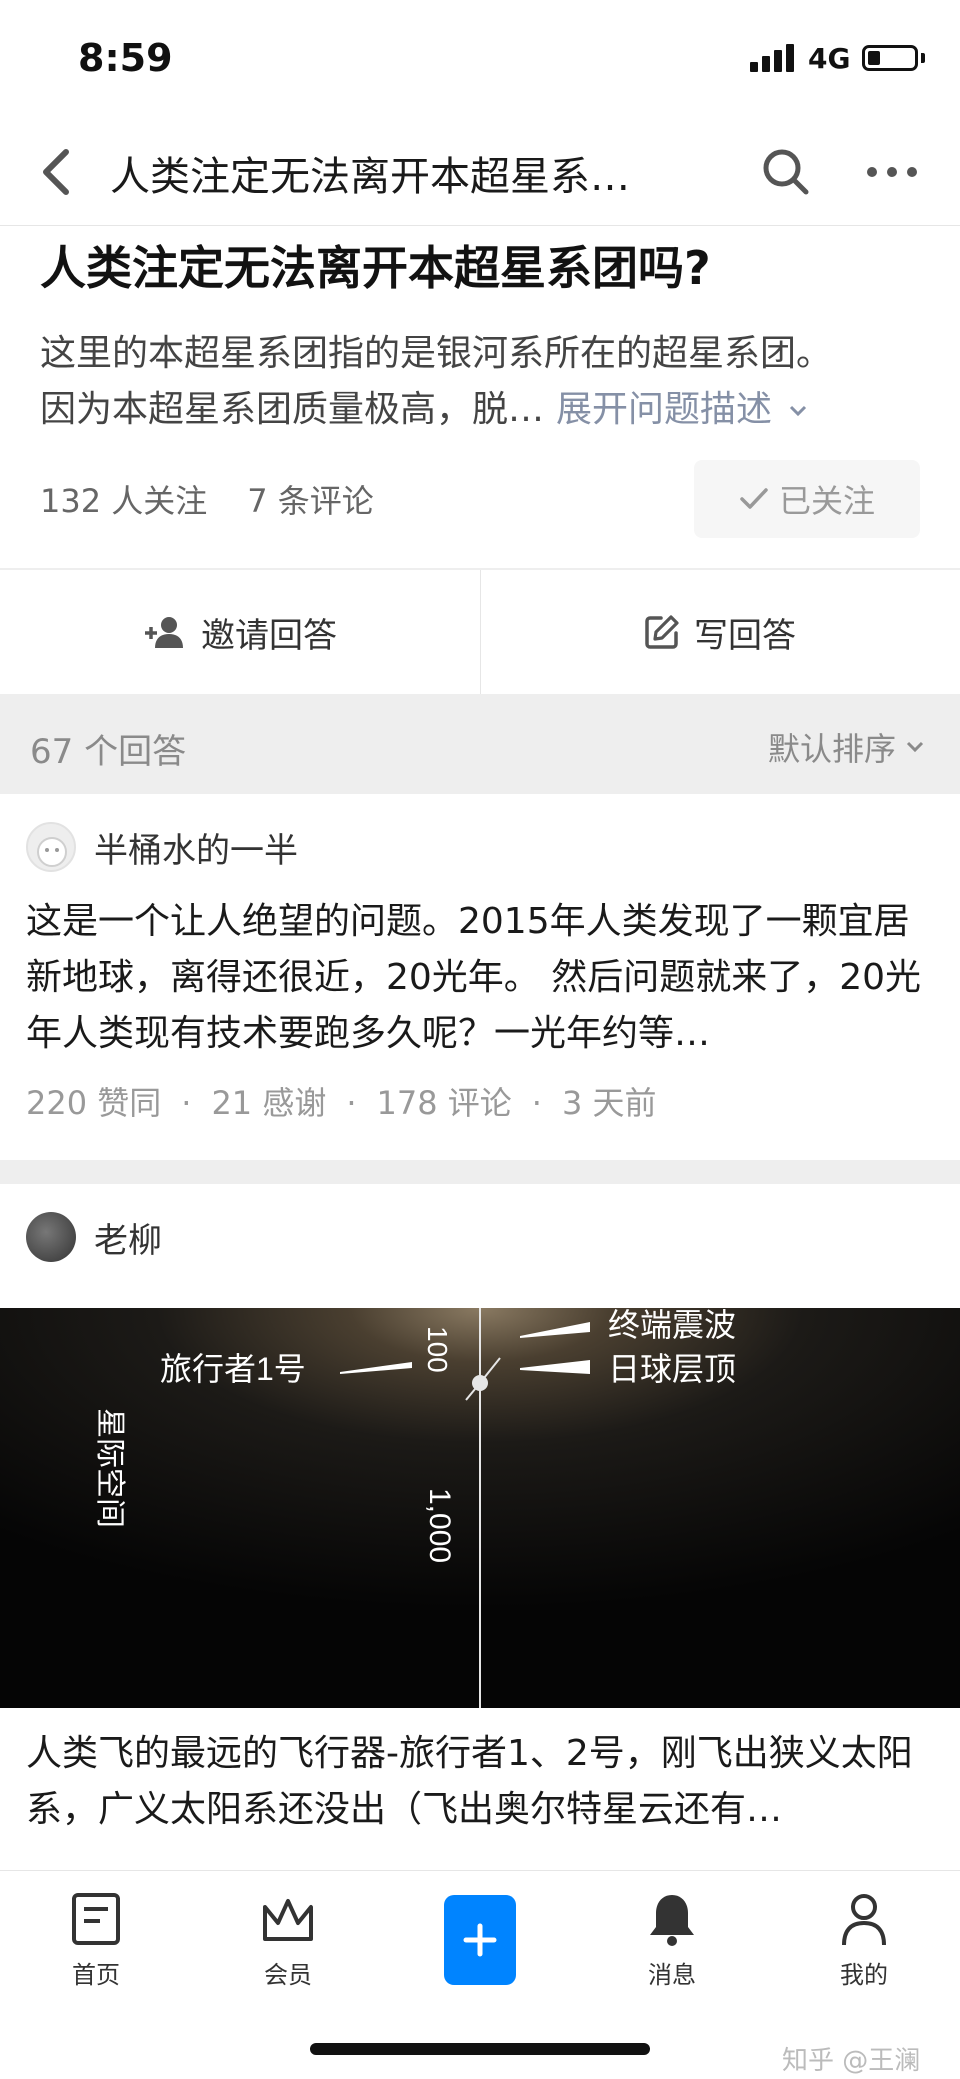 Image resolution: width=960 pixels, height=2079 pixels. Describe the element at coordinates (128, 1237) in the screenshot. I see `author-name: 老柳` at that location.